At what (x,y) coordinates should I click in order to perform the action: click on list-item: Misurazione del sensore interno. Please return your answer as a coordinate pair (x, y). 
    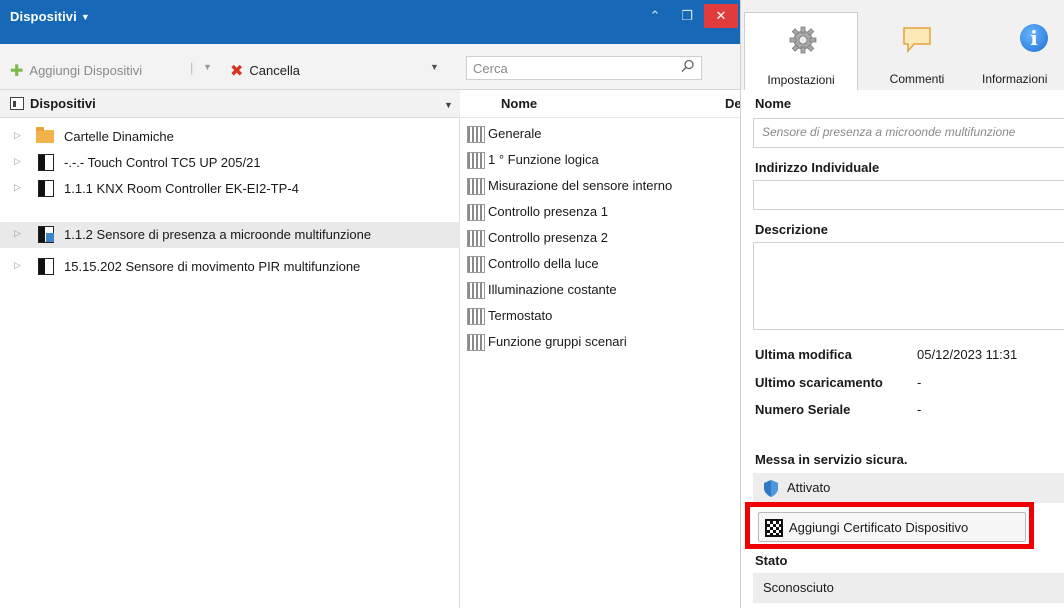
    Looking at the image, I should click on (602, 187).